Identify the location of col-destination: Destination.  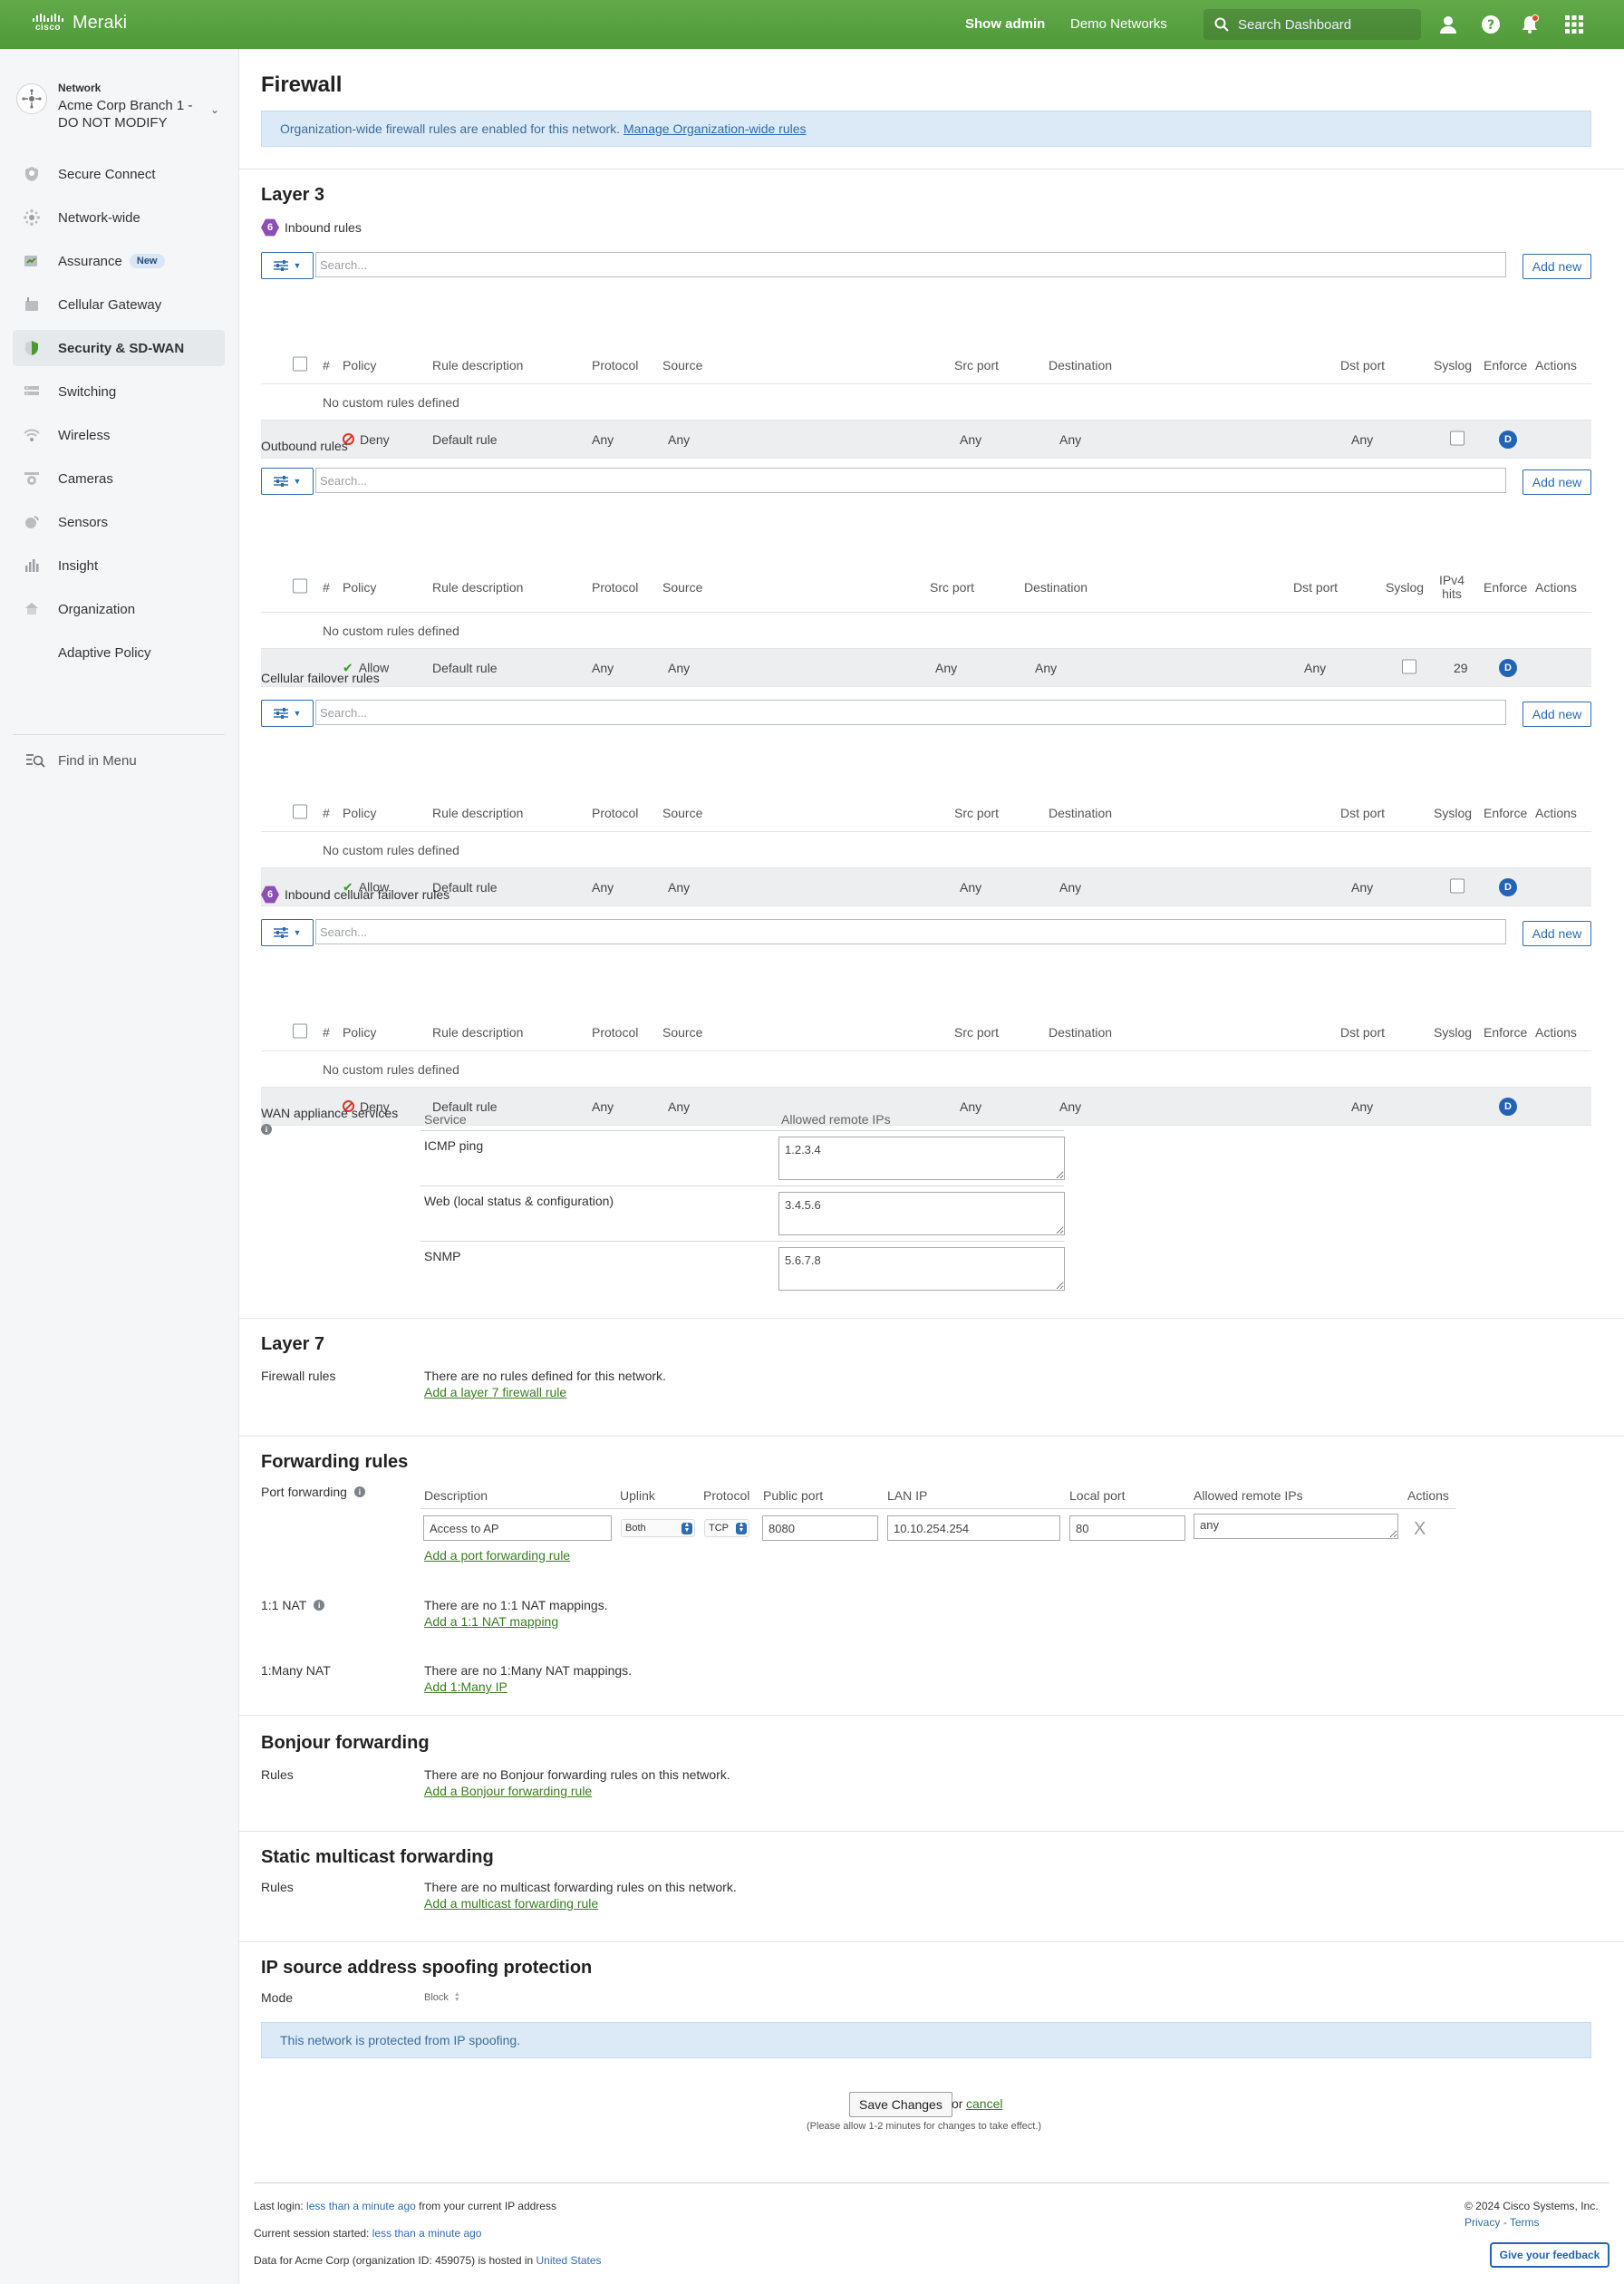
(1081, 812).